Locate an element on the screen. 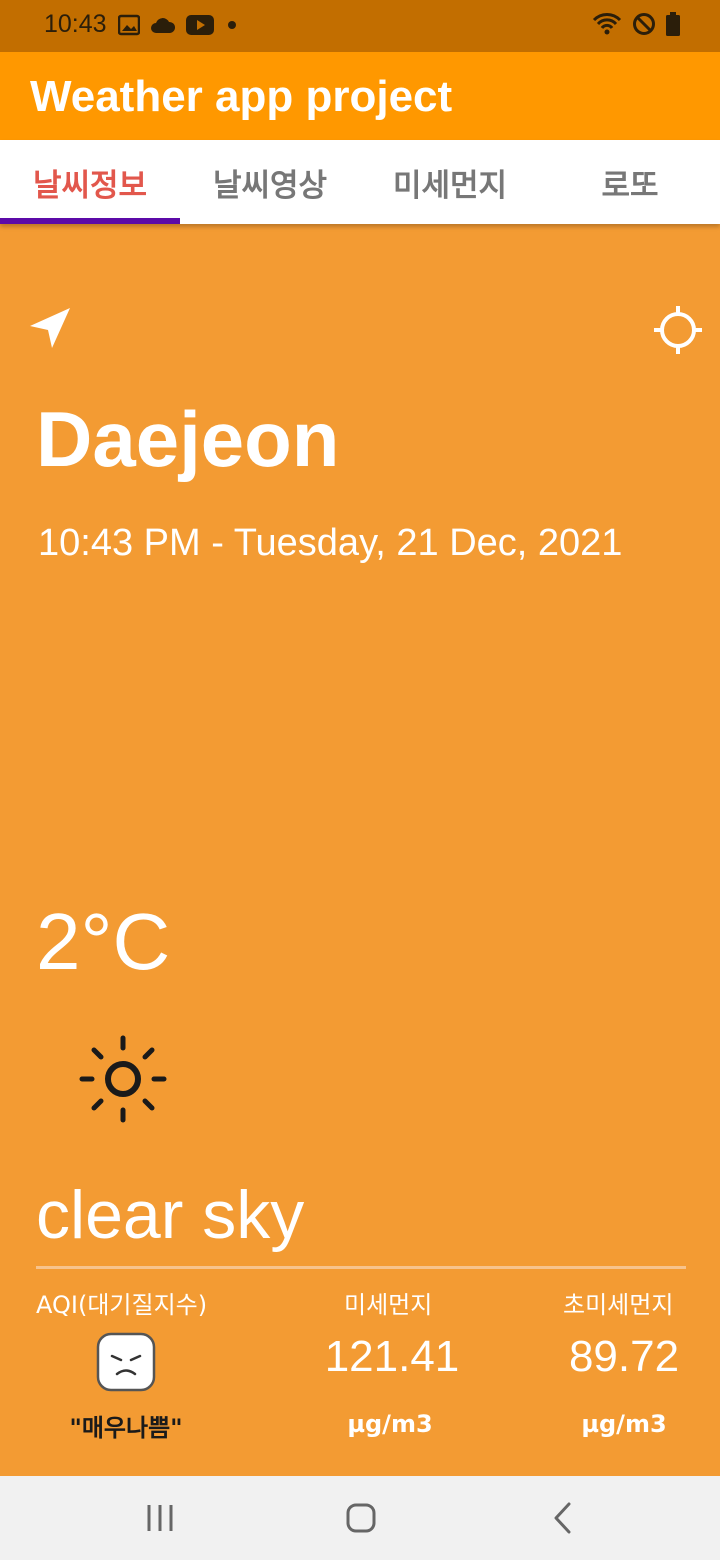 The image size is (720, 1560). tab-bar: 날씨정보 날씨영상 미세먼지 로또 is located at coordinates (360, 182).